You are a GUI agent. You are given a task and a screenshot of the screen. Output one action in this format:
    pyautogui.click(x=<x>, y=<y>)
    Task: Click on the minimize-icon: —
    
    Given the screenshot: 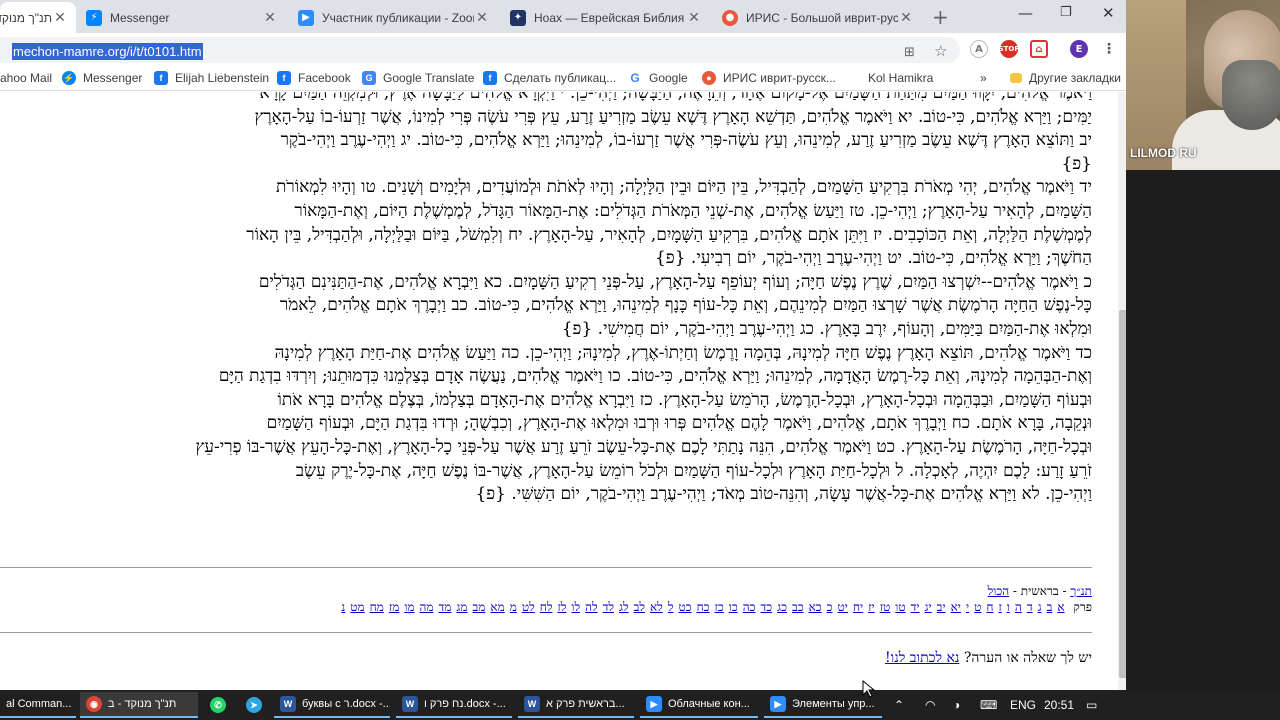 What is the action you would take?
    pyautogui.click(x=1025, y=13)
    